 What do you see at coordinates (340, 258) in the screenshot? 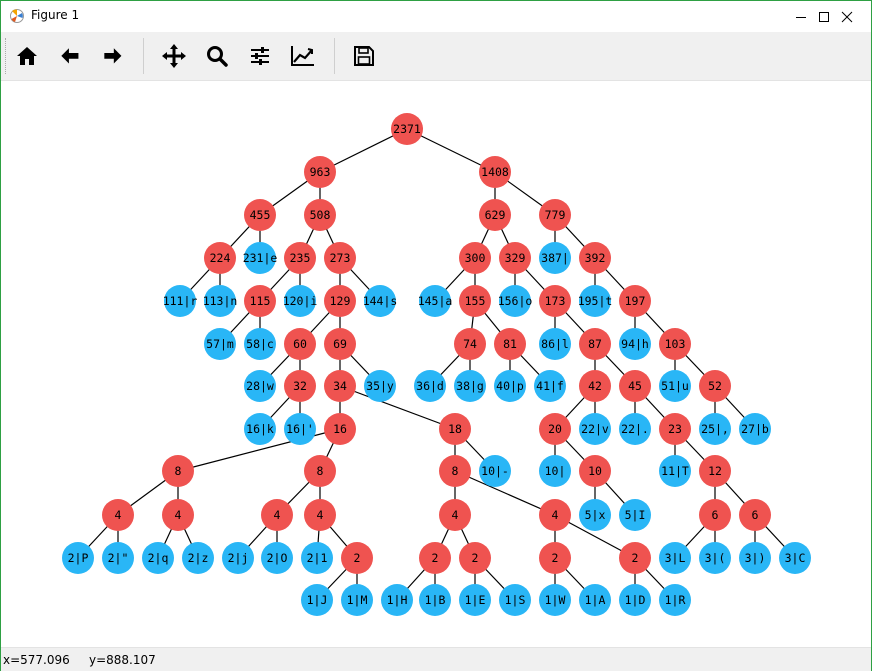
I see `node-label: 273` at bounding box center [340, 258].